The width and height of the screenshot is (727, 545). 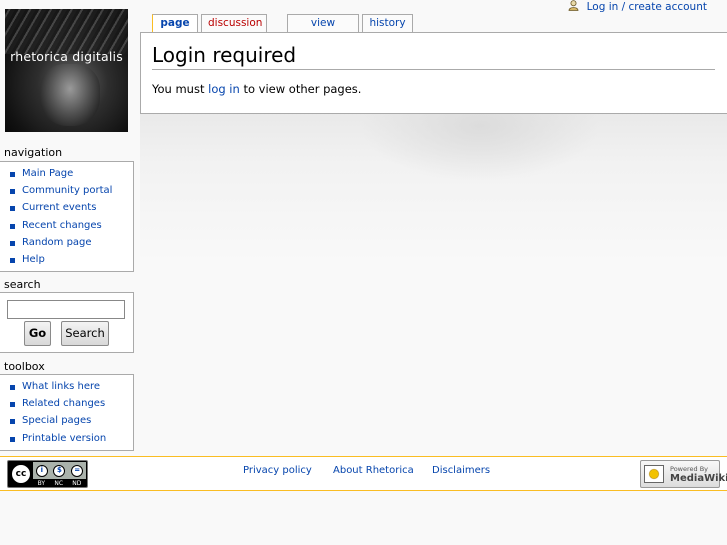 What do you see at coordinates (277, 470) in the screenshot?
I see `footer-link-privacy-policy: Privacy policy` at bounding box center [277, 470].